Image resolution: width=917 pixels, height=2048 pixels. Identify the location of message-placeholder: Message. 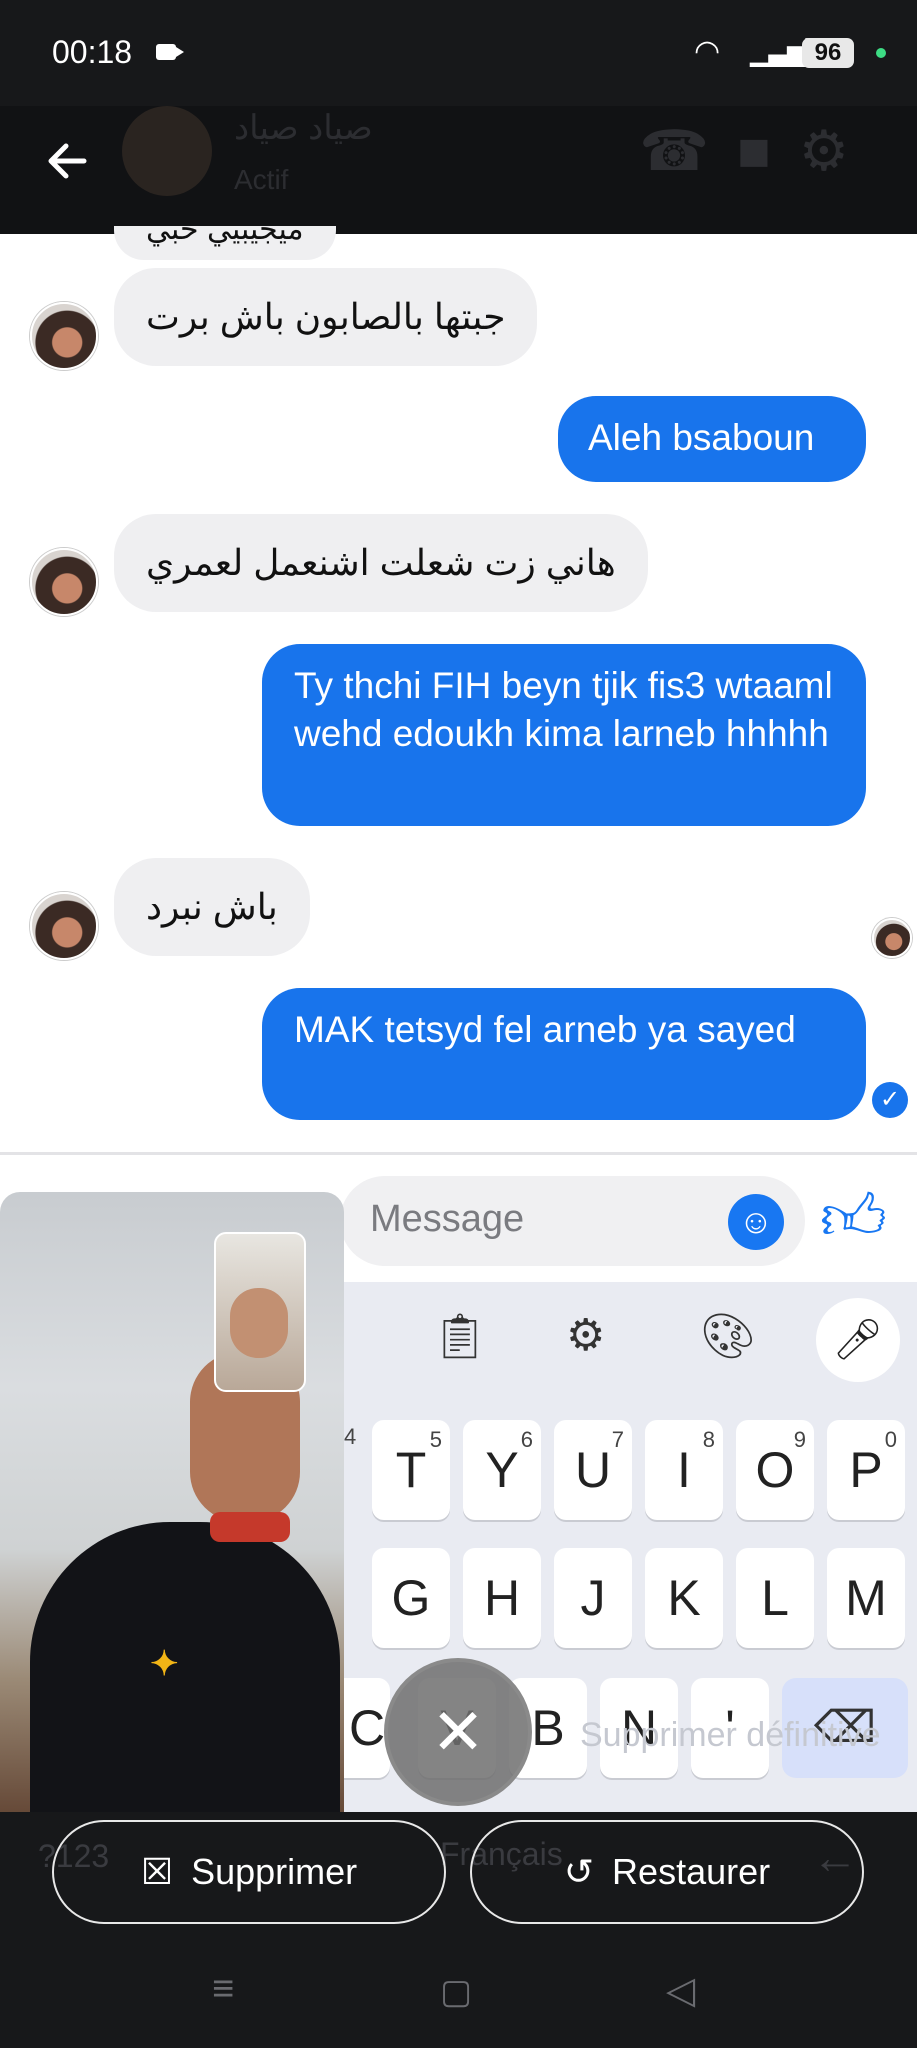
(447, 1219).